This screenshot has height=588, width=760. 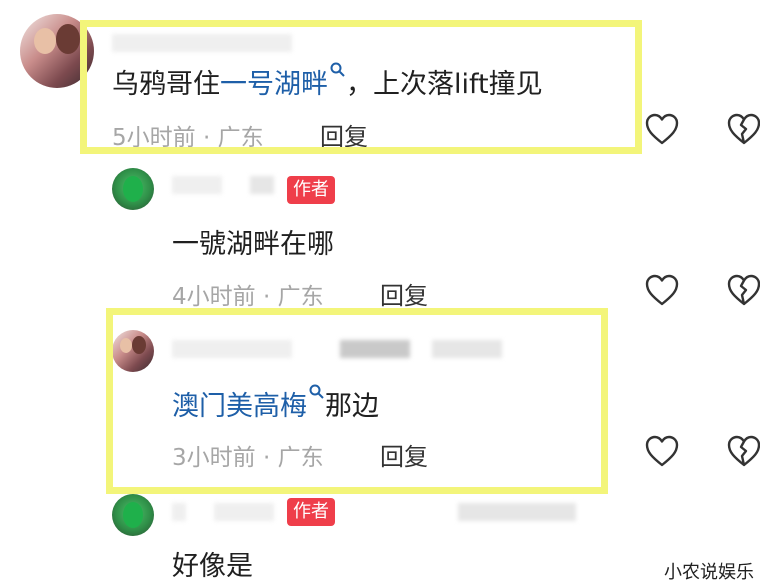 What do you see at coordinates (253, 244) in the screenshot?
I see `comment-text: 一號湖畔在哪` at bounding box center [253, 244].